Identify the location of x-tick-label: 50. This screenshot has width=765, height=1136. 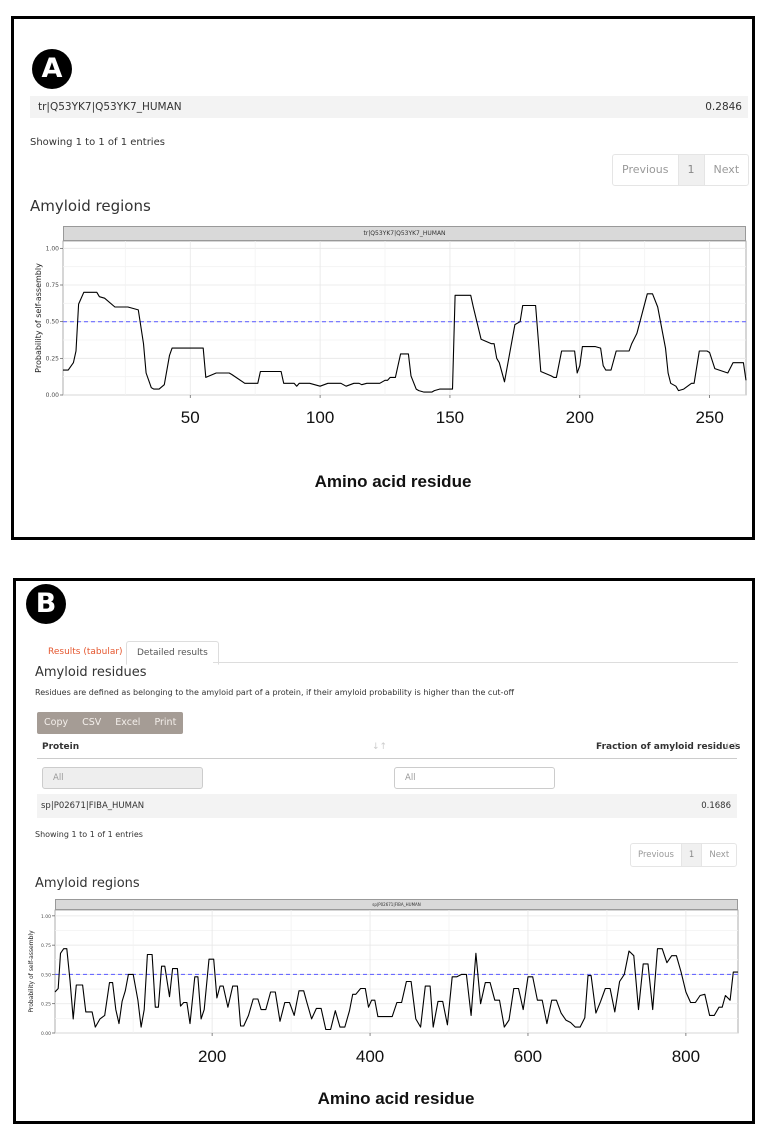
(190, 417).